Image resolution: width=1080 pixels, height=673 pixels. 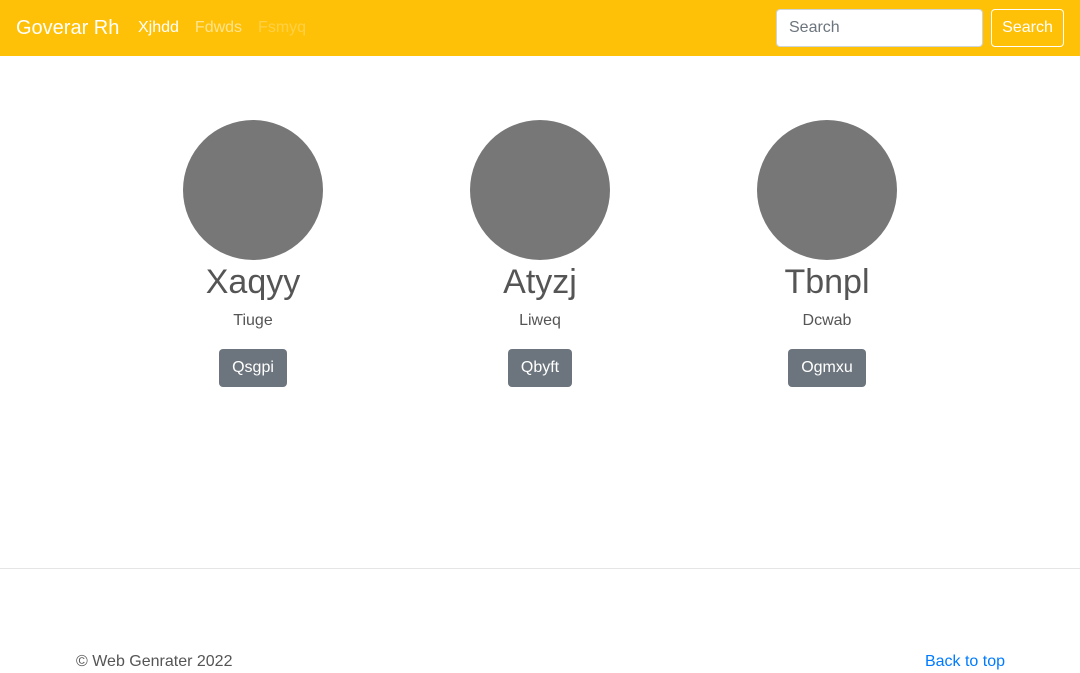 I want to click on nav-link-fdwds: Fdwds, so click(x=218, y=28).